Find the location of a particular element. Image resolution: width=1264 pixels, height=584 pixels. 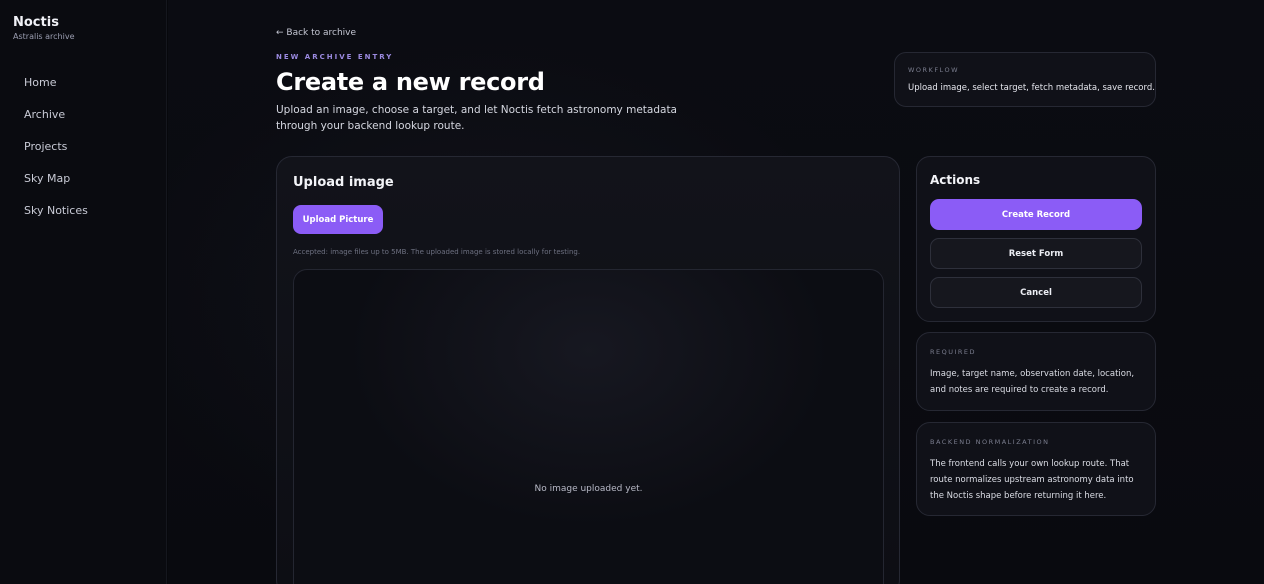

sidebar-item-sky-map: Sky Map is located at coordinates (56, 187).